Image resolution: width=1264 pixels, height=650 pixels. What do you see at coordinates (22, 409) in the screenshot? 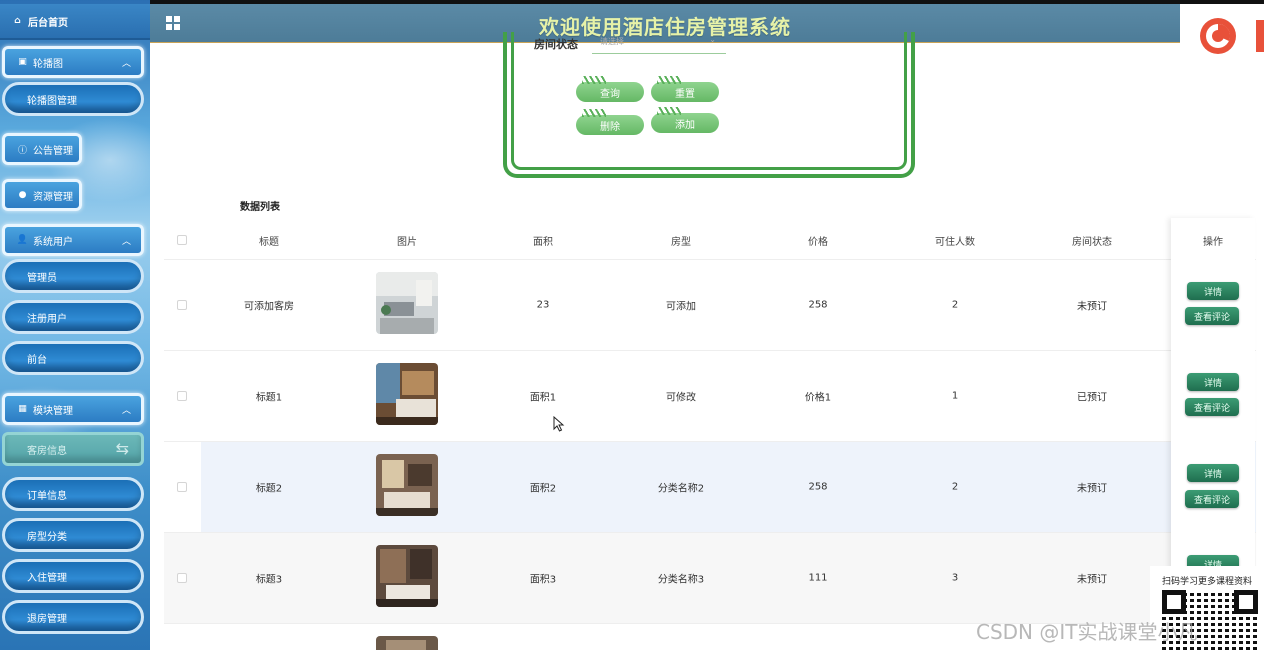
I see `grid-icon: ▦` at bounding box center [22, 409].